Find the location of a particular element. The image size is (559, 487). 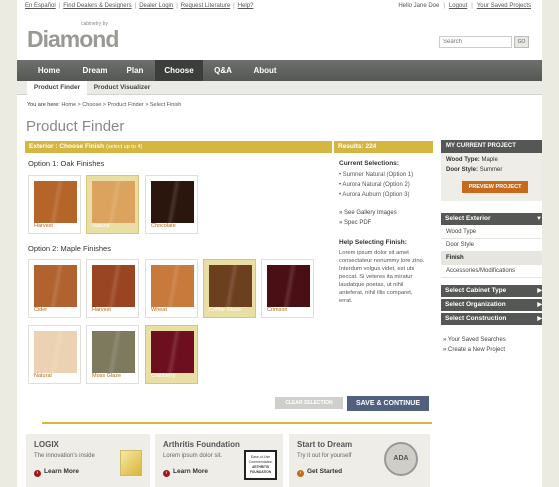

selection-item: • Sumner Natural (Option 1) is located at coordinates (376, 175).